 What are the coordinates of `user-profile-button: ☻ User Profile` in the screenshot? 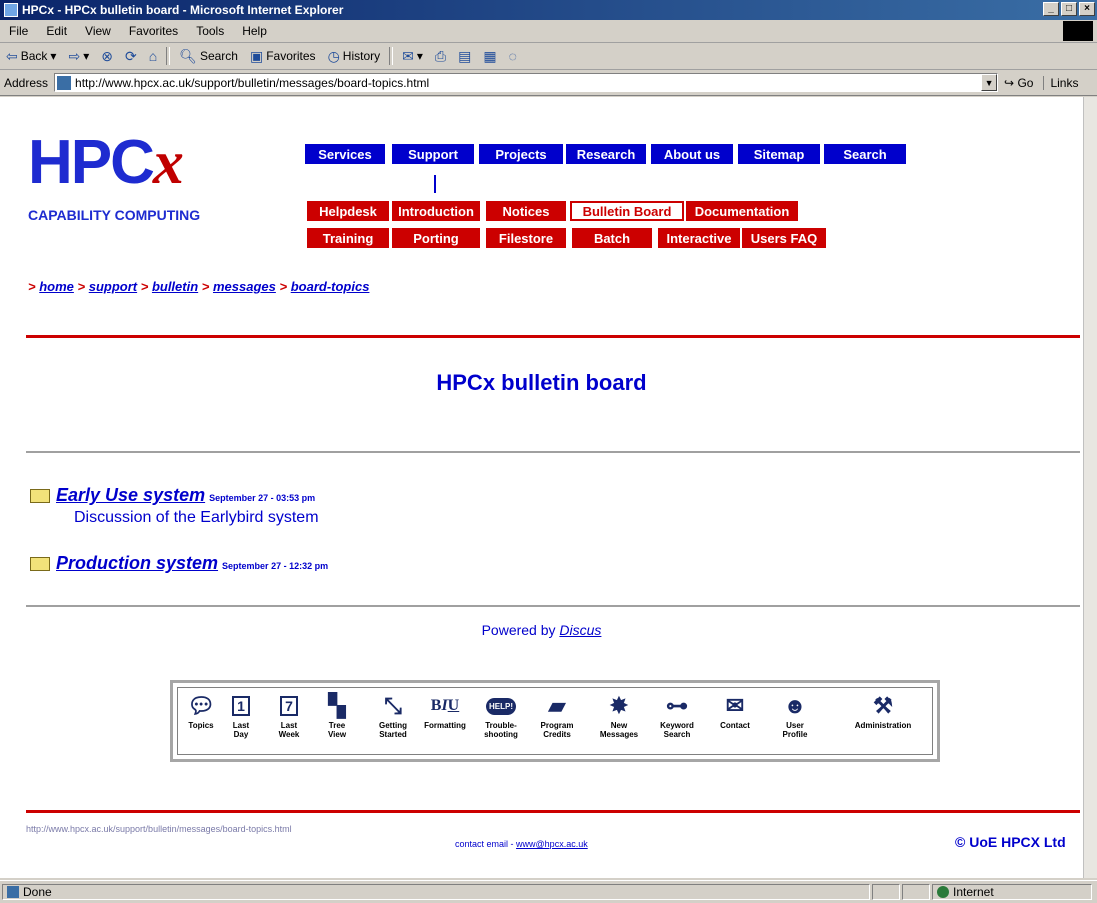 It's located at (795, 715).